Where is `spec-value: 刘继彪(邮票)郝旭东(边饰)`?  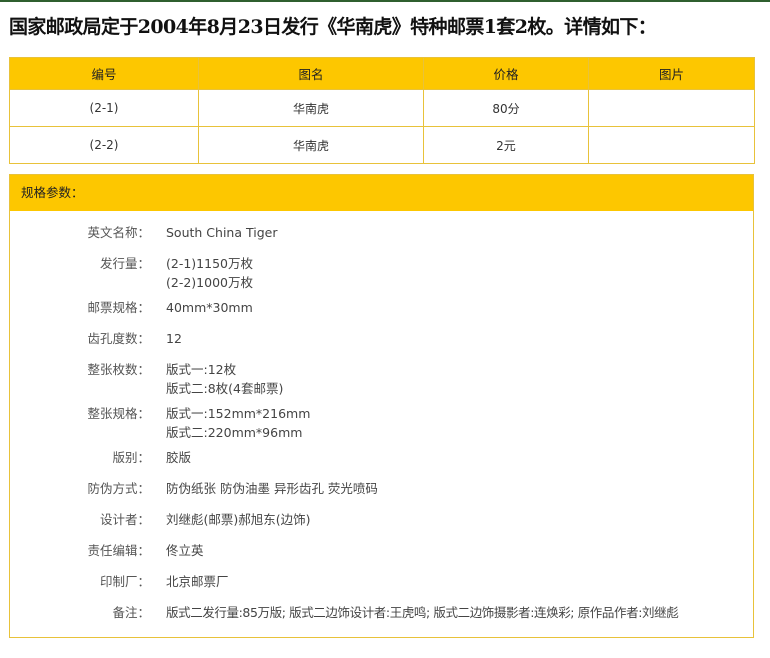 spec-value: 刘继彪(邮票)郝旭东(边饰) is located at coordinates (230, 519).